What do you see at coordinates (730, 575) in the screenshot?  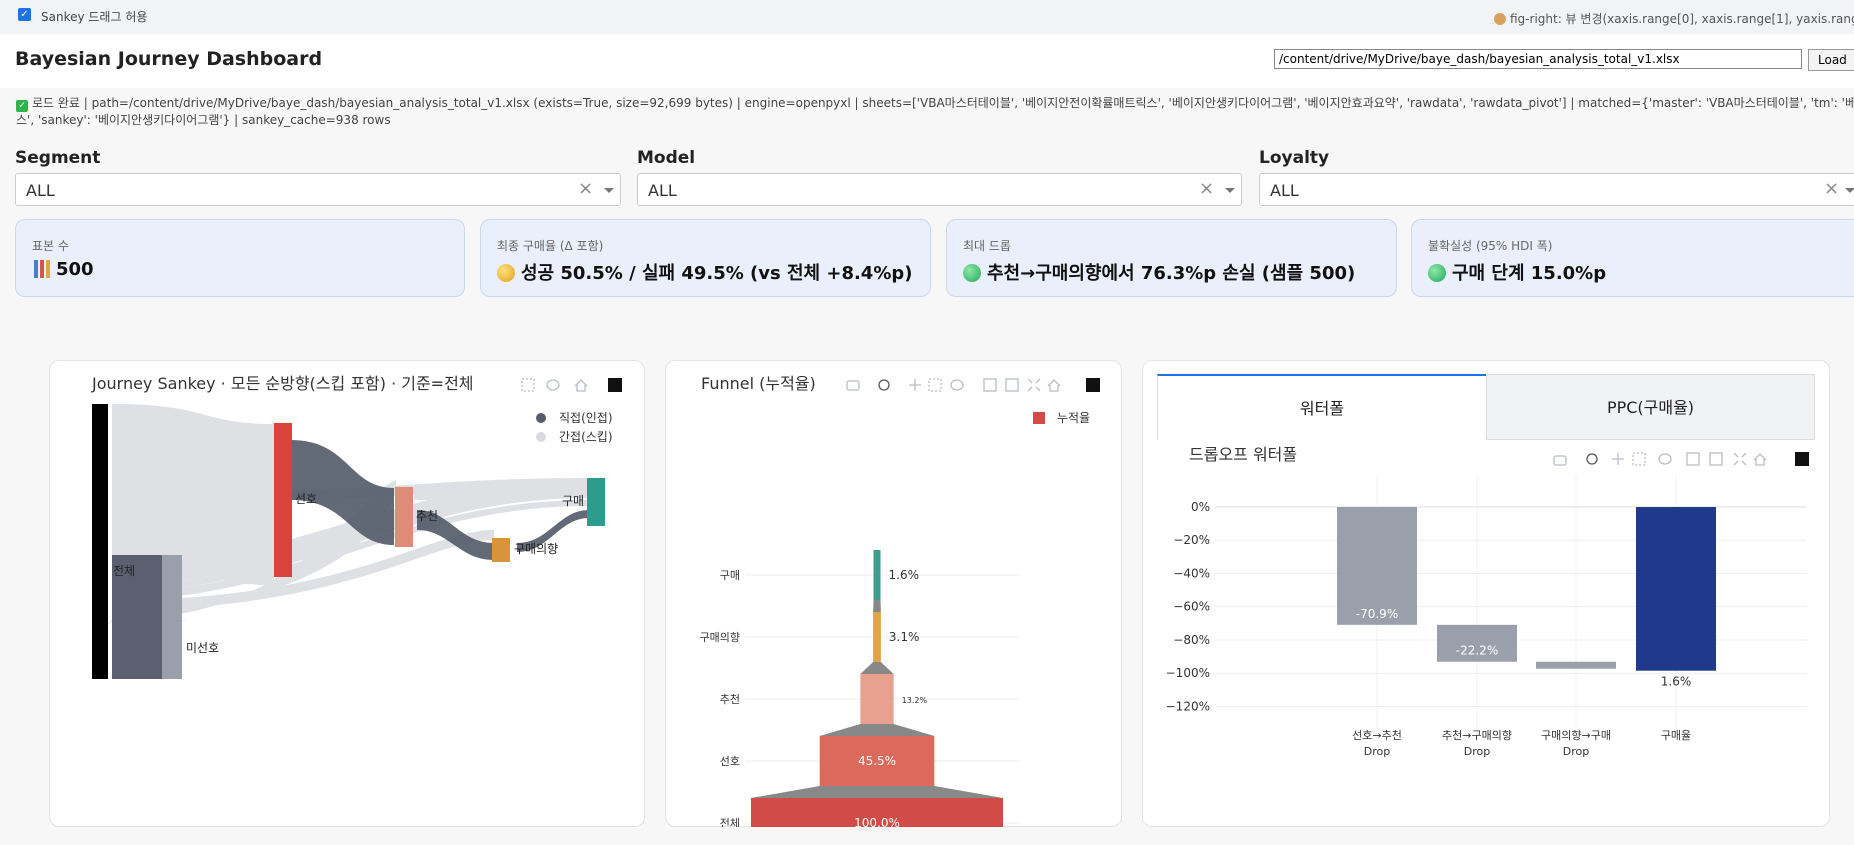 I see `funnel-category-label: 구매` at bounding box center [730, 575].